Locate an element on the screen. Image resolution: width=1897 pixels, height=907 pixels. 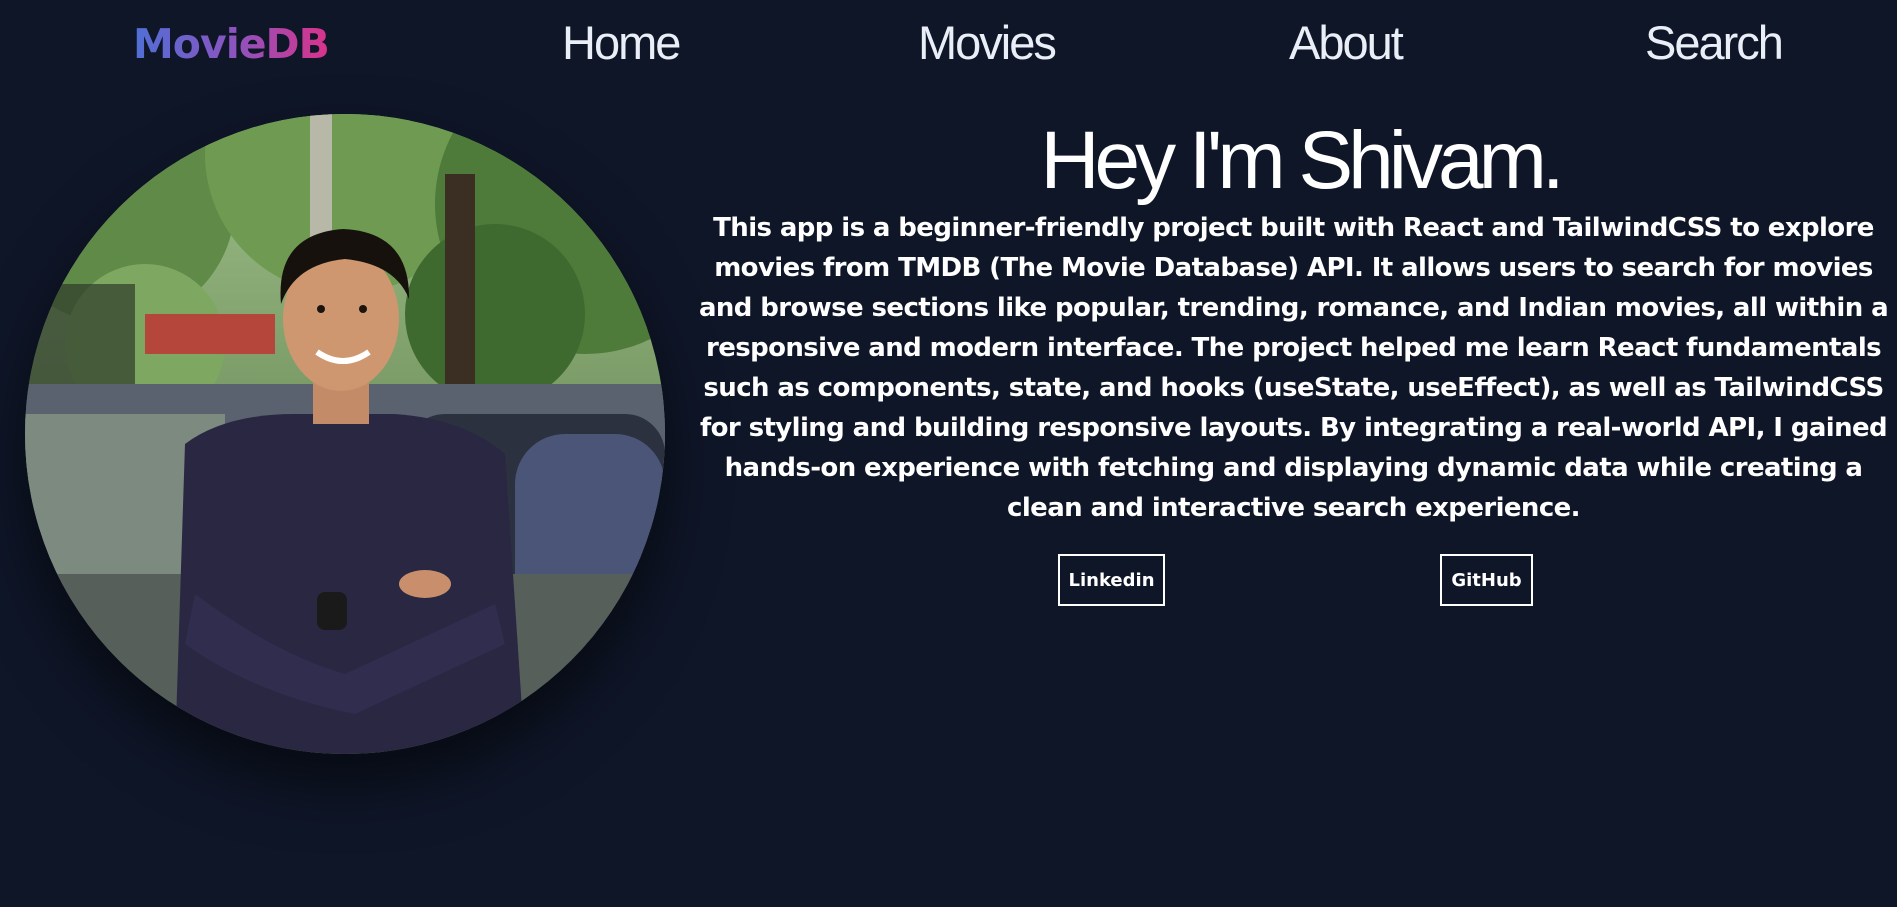
nav-link-movies: Movies is located at coordinates (987, 43).